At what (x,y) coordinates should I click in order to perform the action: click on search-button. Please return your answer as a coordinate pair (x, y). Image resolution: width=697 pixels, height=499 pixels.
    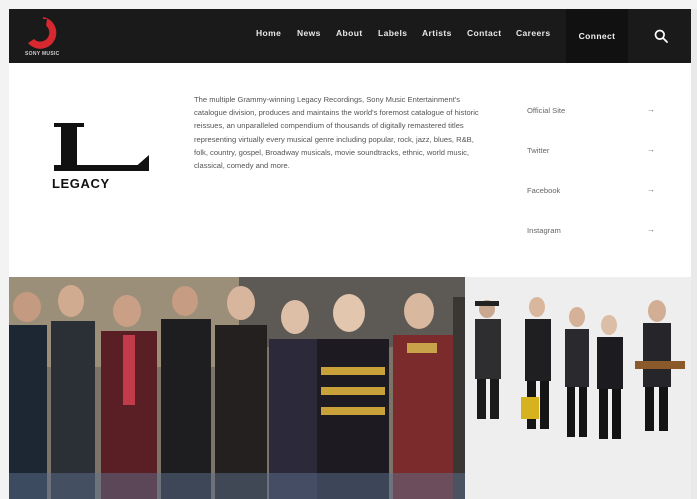
    Looking at the image, I should click on (660, 36).